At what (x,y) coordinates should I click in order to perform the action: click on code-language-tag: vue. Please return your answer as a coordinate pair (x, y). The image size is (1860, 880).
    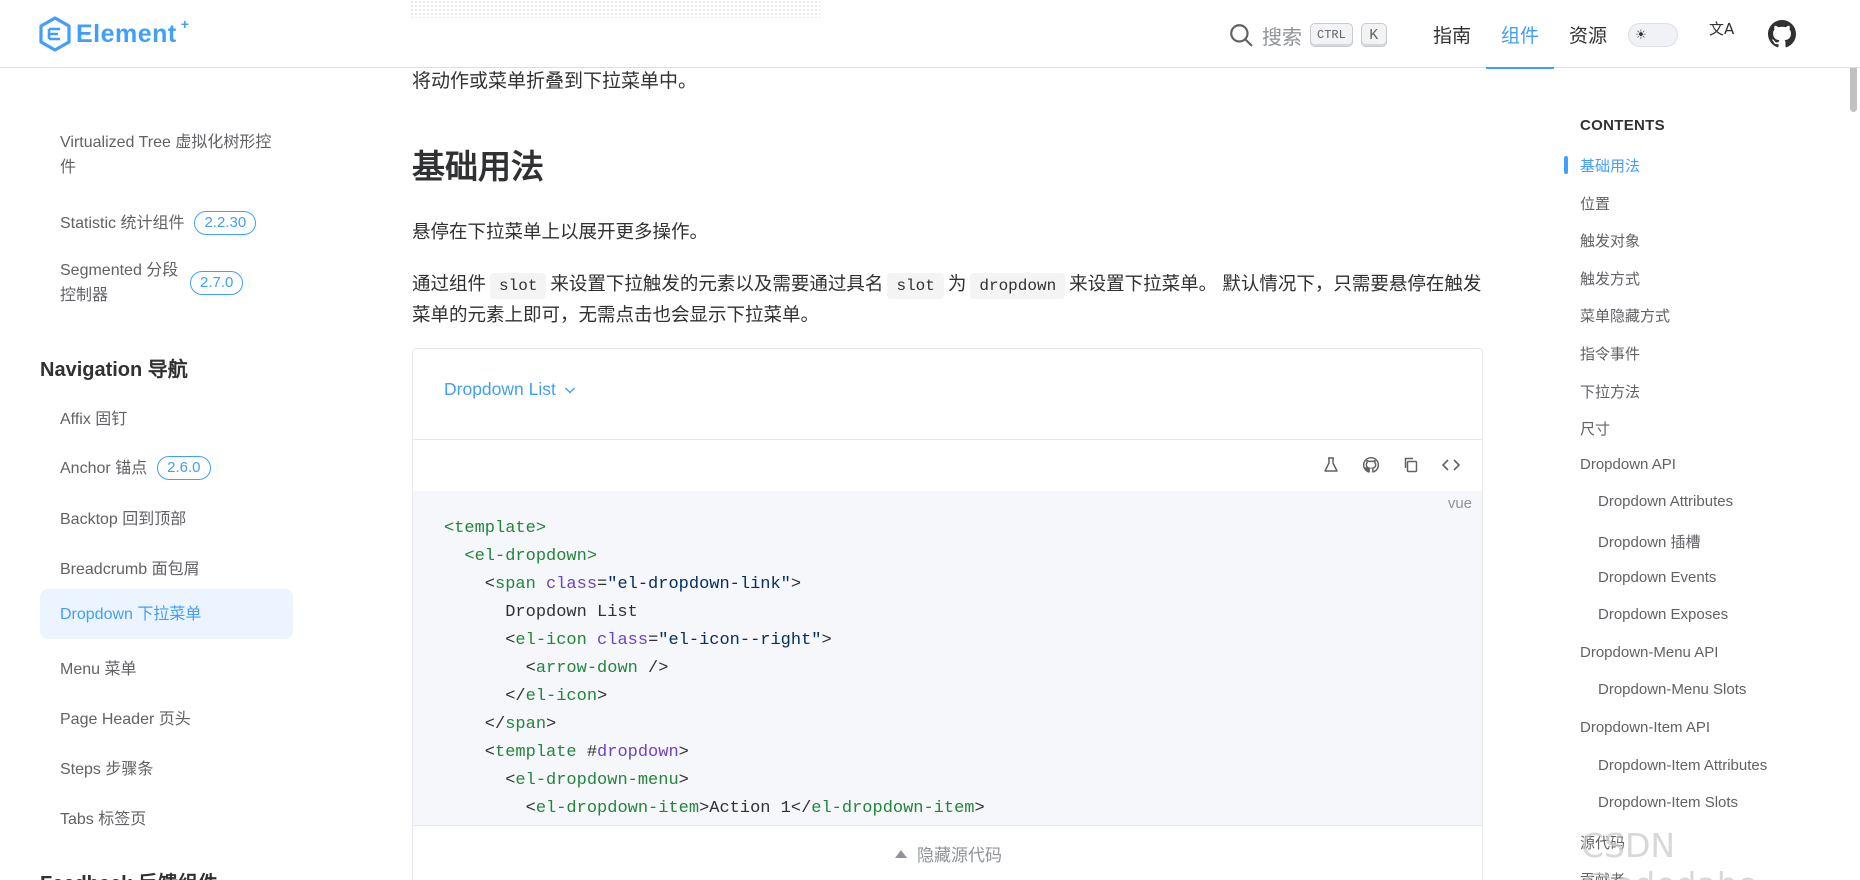
    Looking at the image, I should click on (1459, 503).